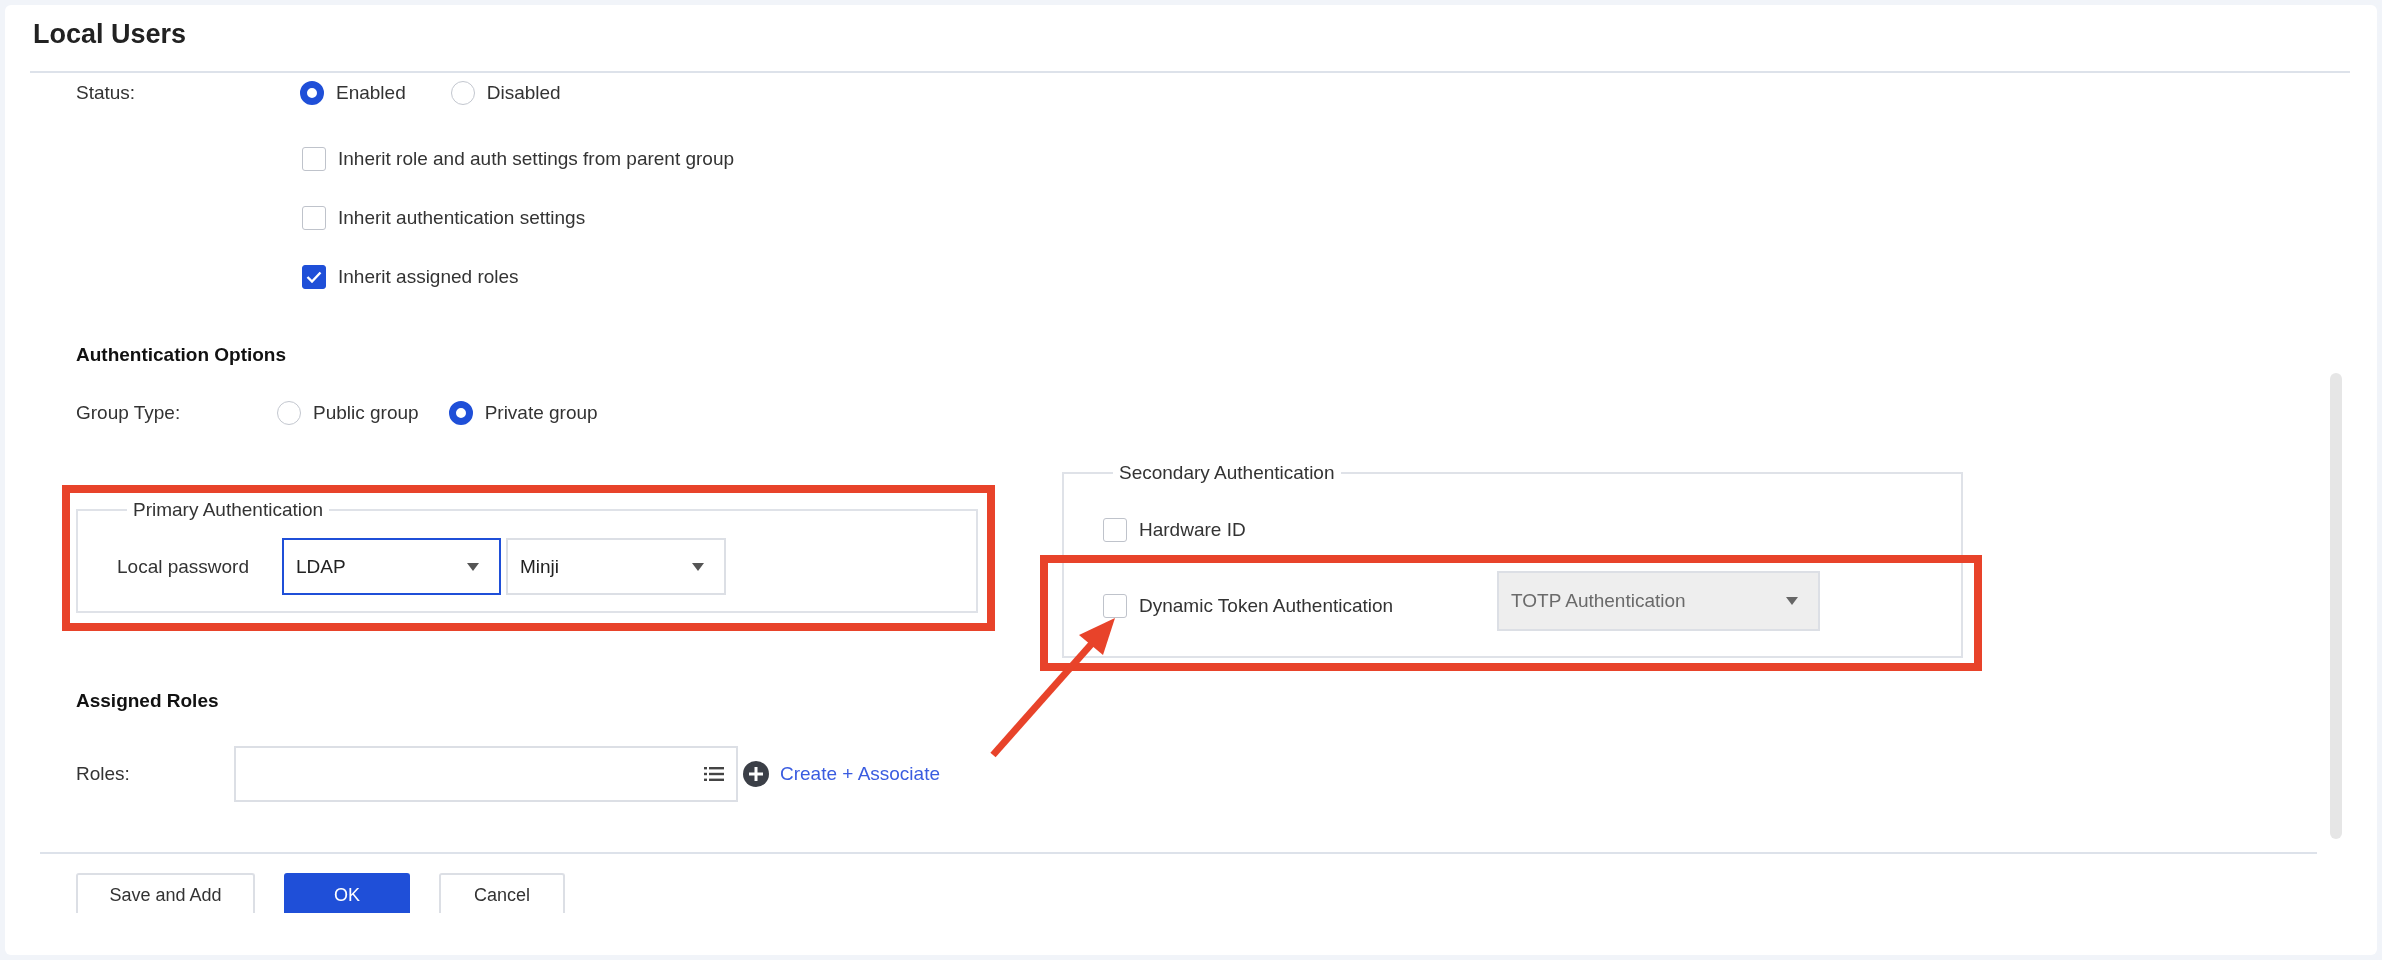 This screenshot has width=2382, height=960. What do you see at coordinates (714, 774) in the screenshot?
I see `list-icon` at bounding box center [714, 774].